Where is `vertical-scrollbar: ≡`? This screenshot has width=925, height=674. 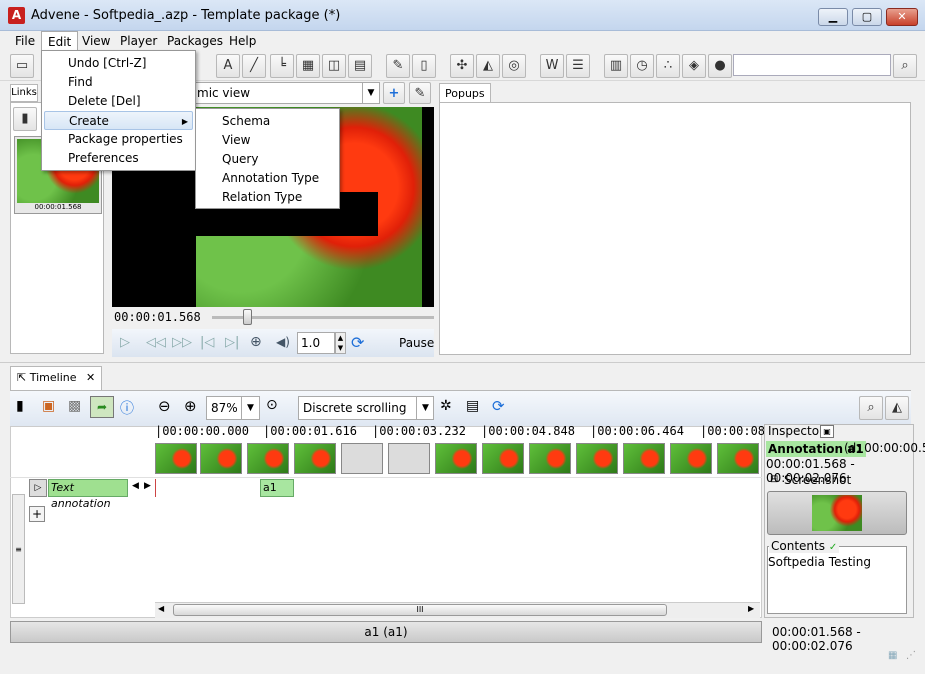 vertical-scrollbar: ≡ is located at coordinates (18, 549).